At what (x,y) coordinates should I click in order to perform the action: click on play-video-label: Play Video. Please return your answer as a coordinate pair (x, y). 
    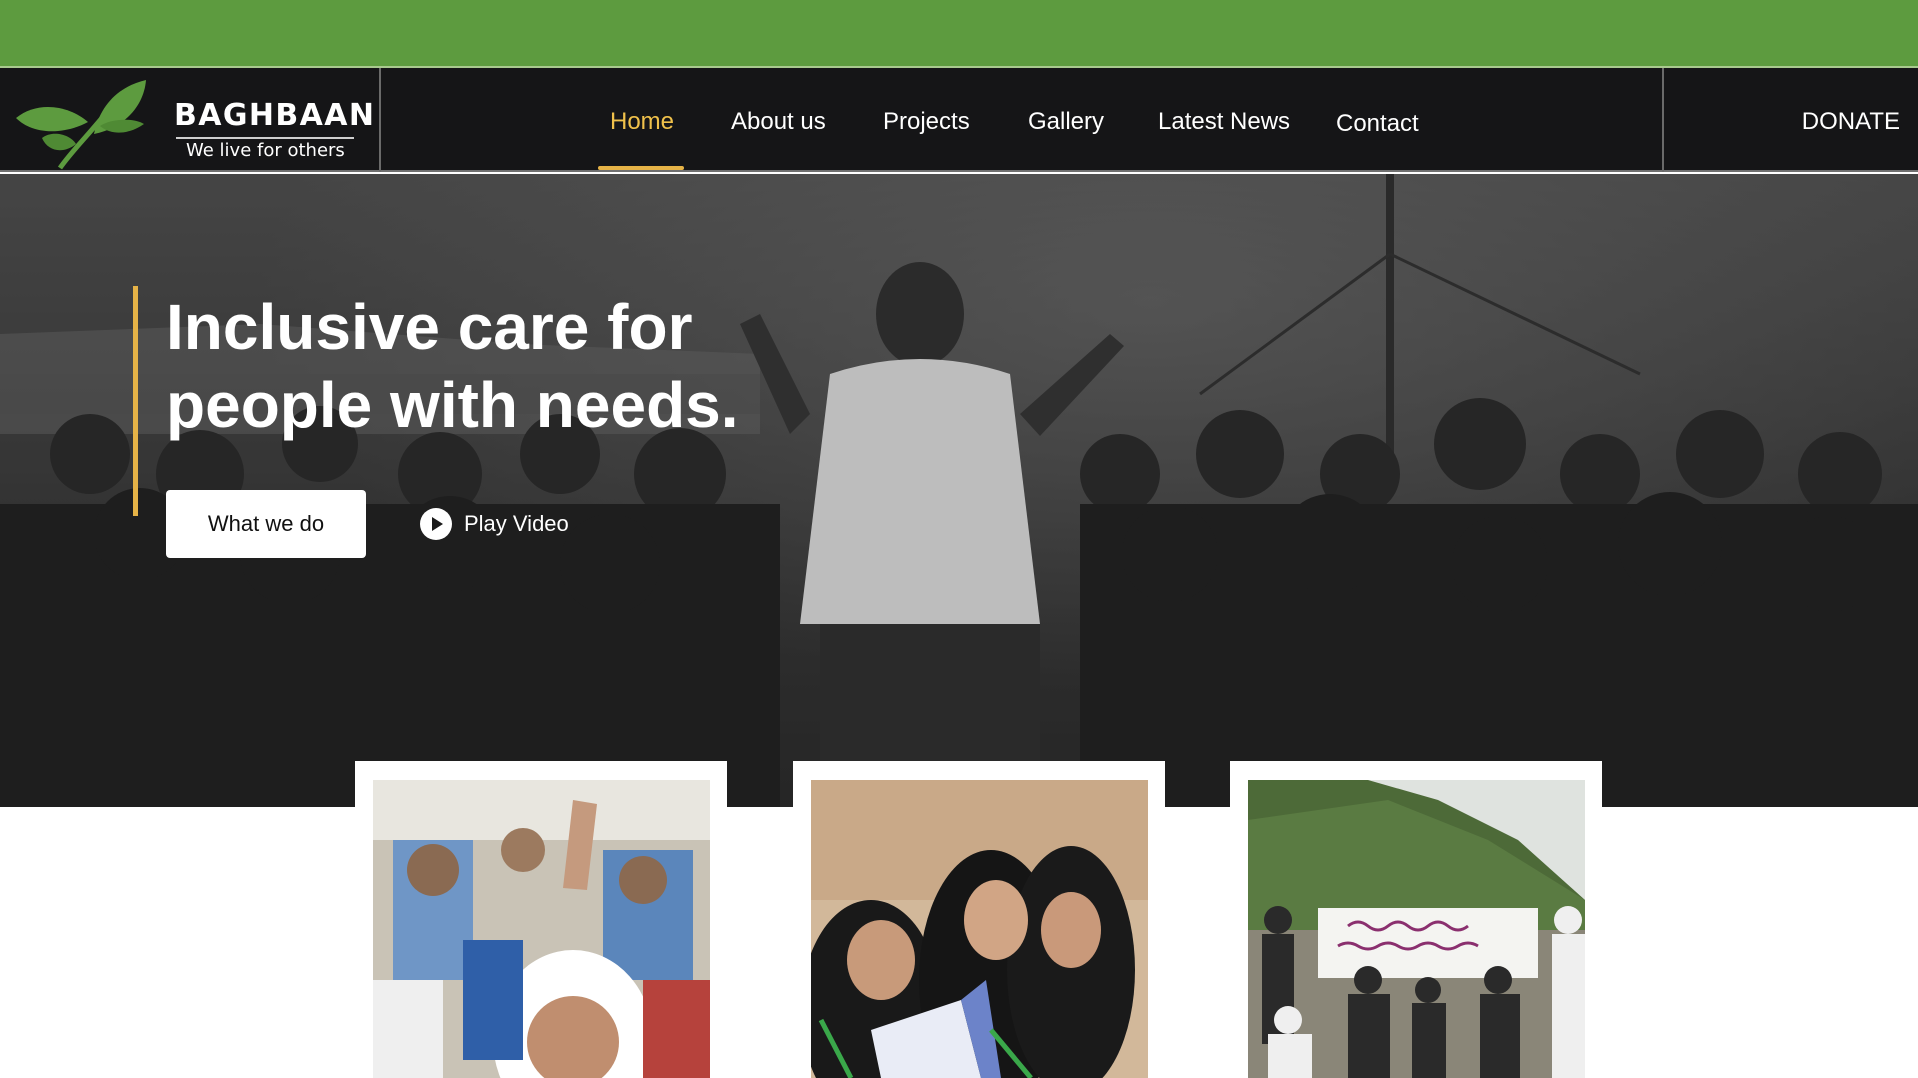
    Looking at the image, I should click on (516, 523).